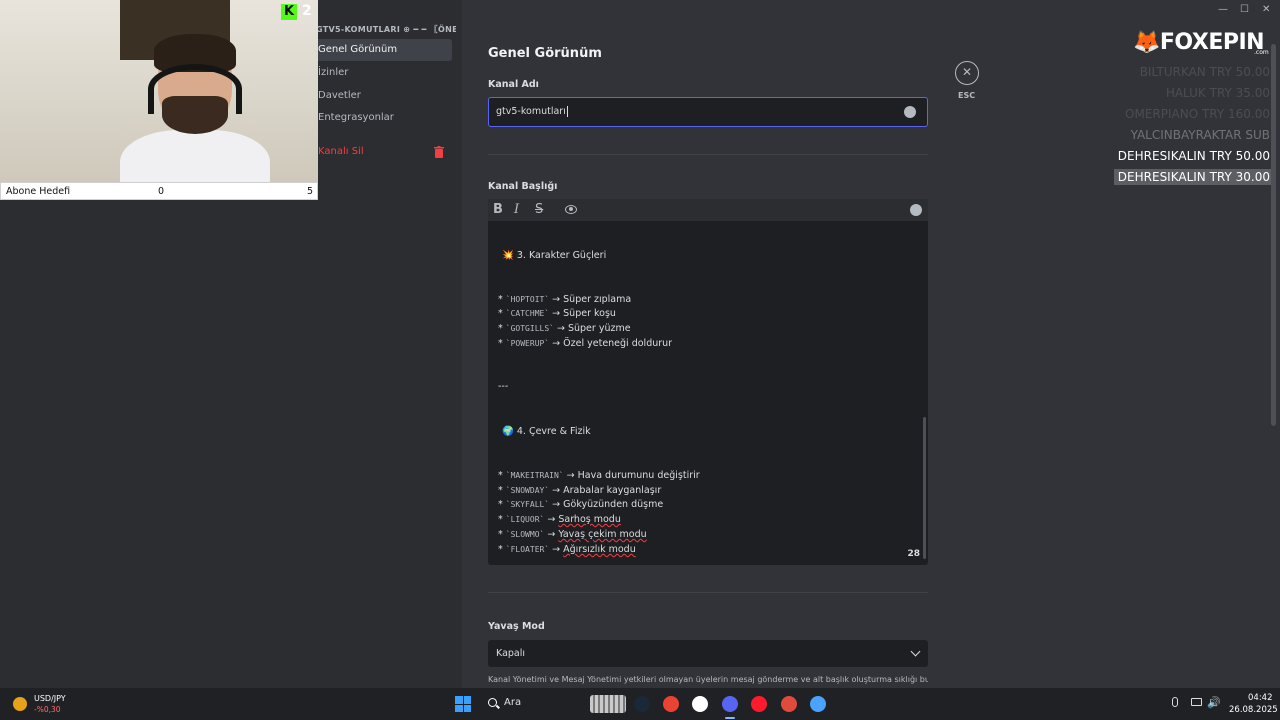 The image size is (1280, 720). I want to click on goal-current: 0, so click(161, 191).